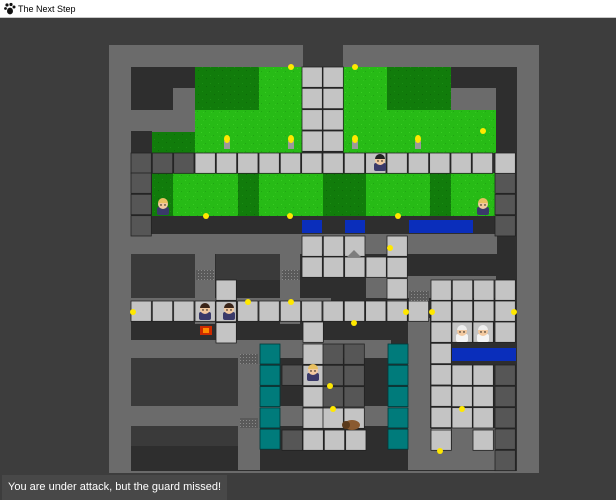  Describe the element at coordinates (351, 425) in the screenshot. I see `player-crawling` at that location.